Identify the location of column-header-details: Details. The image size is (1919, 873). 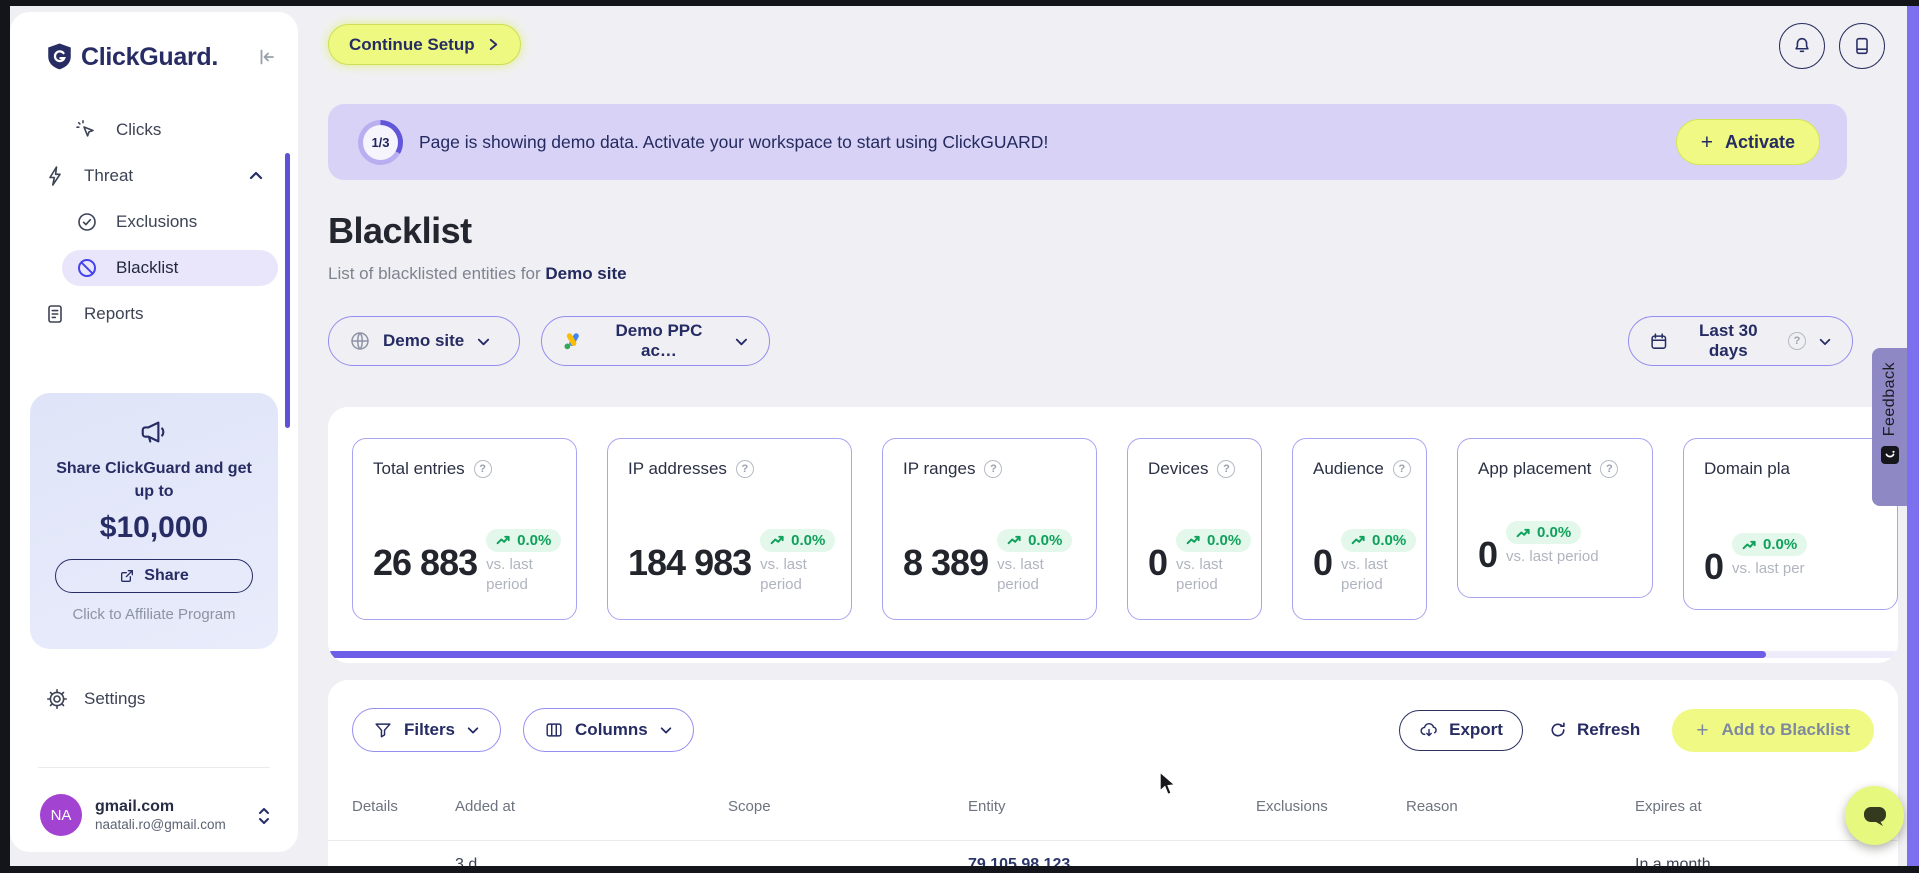
(403, 806).